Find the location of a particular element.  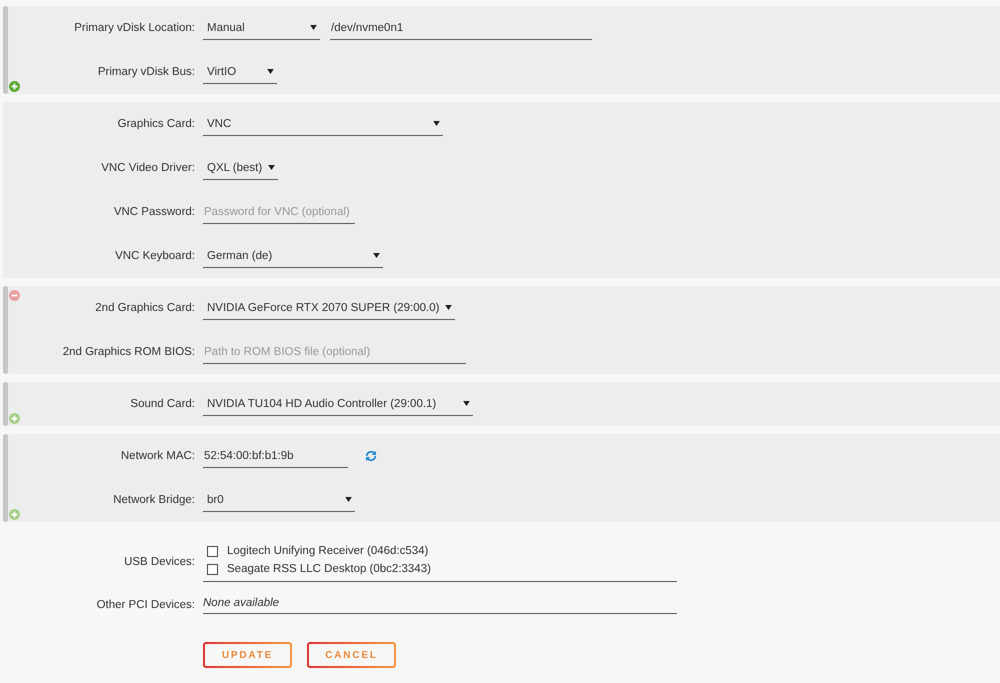

dropdown: VirtIO is located at coordinates (240, 72).